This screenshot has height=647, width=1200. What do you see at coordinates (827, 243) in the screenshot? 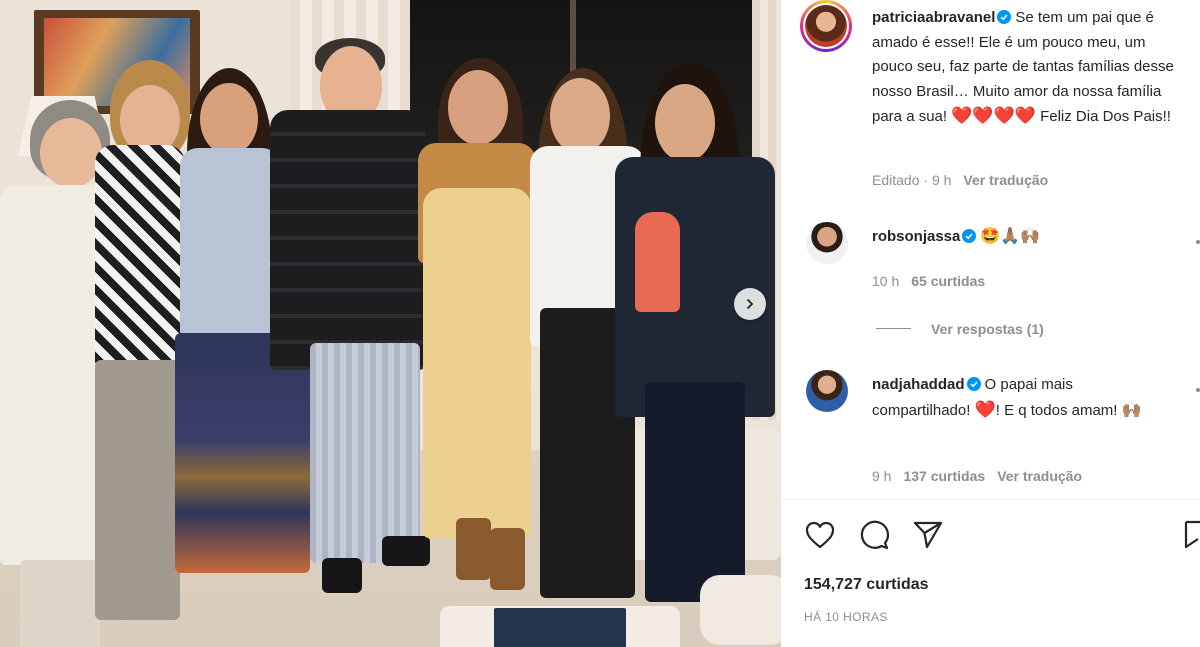
I see `commenter-avatar-robsonjassa` at bounding box center [827, 243].